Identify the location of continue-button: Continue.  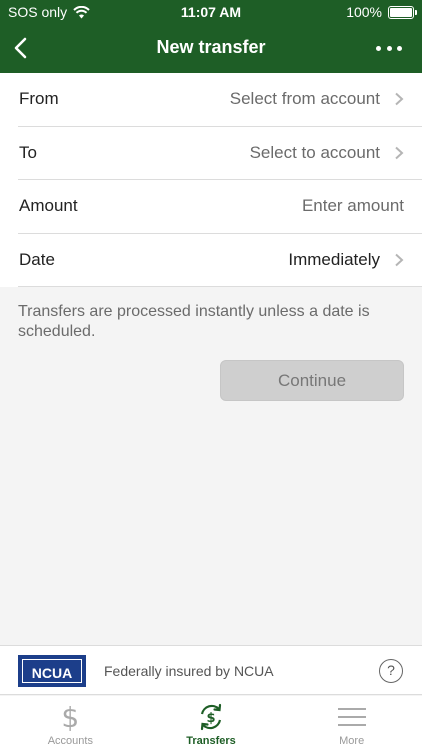
(312, 380).